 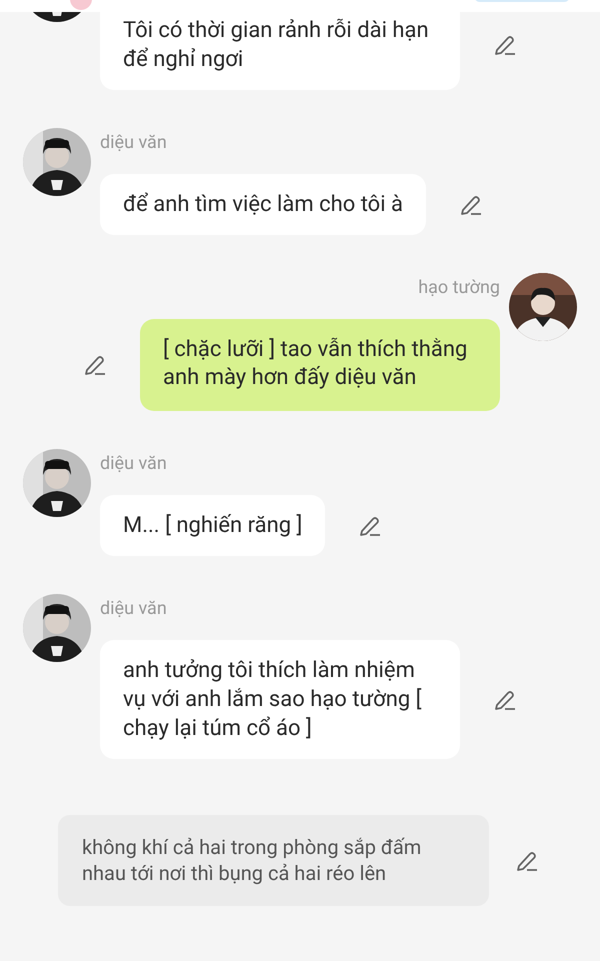 What do you see at coordinates (280, 699) in the screenshot?
I see `message-bubble: anh tưởng tôi thích làm nhiệm vụ với anh lắm sao hạo tường [ chạy lại túm cổ áo ]` at bounding box center [280, 699].